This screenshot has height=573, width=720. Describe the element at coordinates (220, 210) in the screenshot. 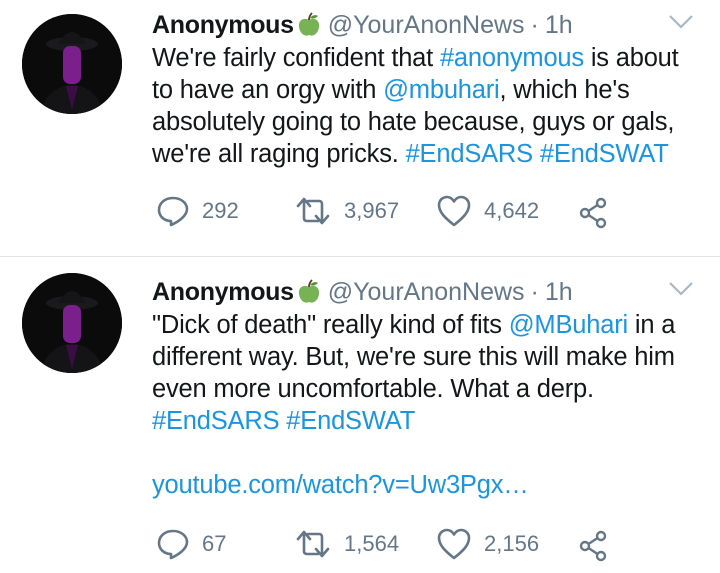

I see `reply-count: 292` at that location.